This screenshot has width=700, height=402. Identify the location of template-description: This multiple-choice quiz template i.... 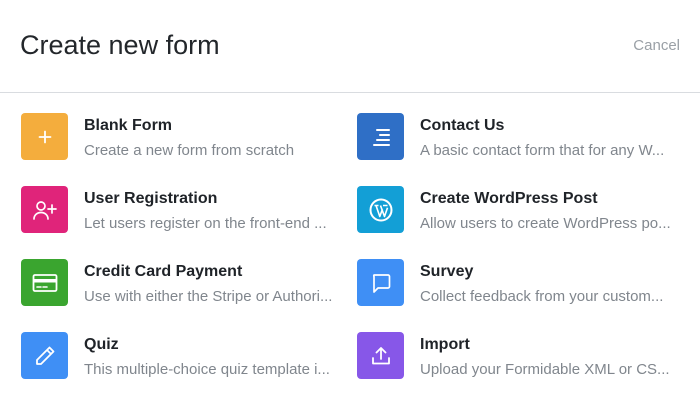
(207, 369).